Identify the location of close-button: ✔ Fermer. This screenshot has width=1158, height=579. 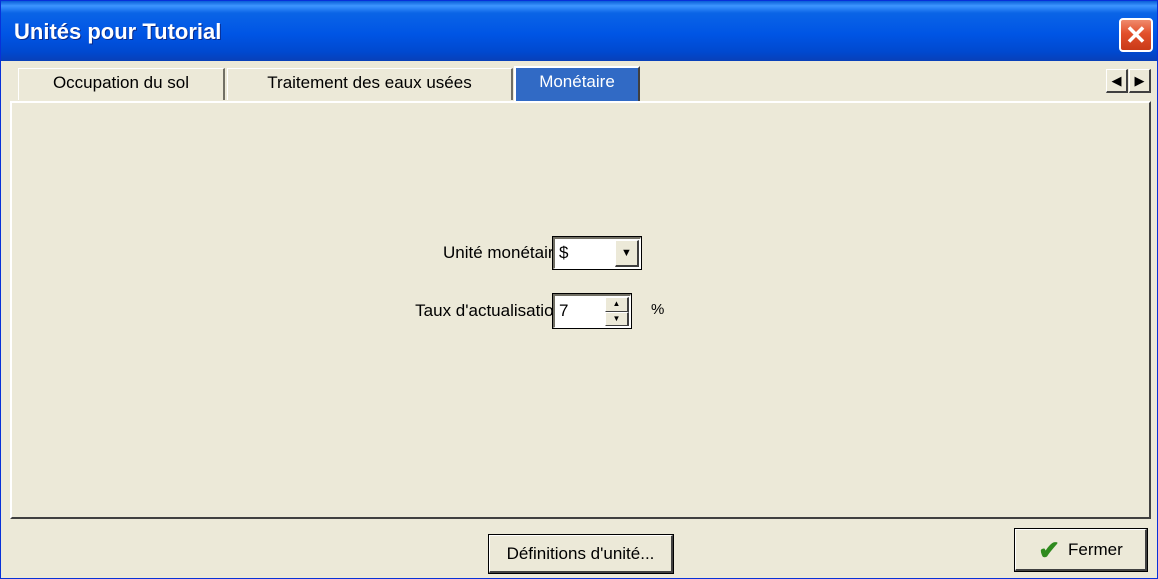
(1081, 550).